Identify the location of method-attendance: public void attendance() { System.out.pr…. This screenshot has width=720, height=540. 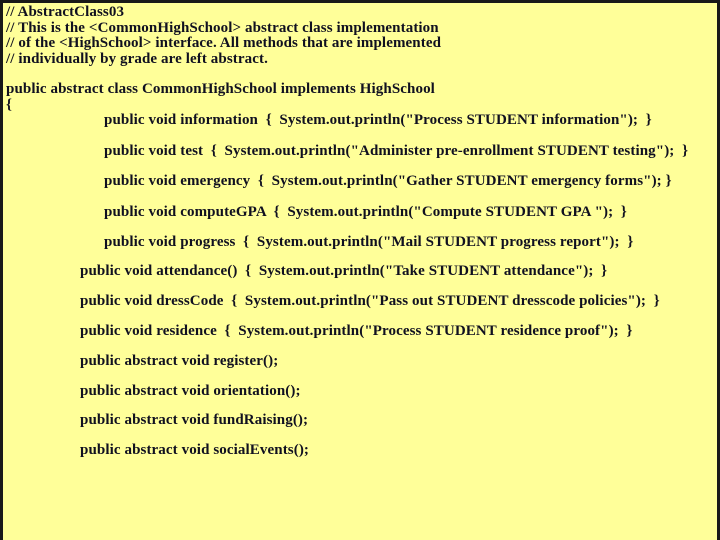
(344, 271).